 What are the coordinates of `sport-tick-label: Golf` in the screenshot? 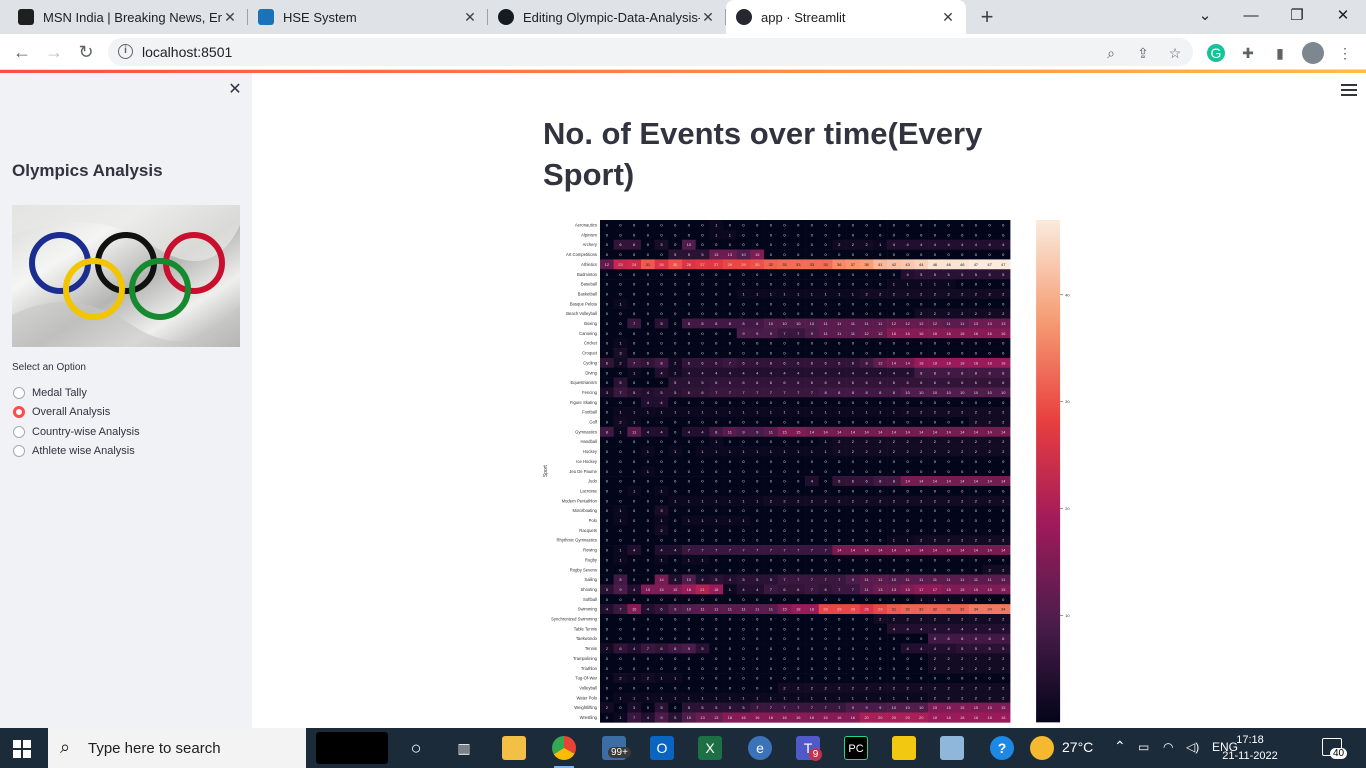 It's located at (593, 422).